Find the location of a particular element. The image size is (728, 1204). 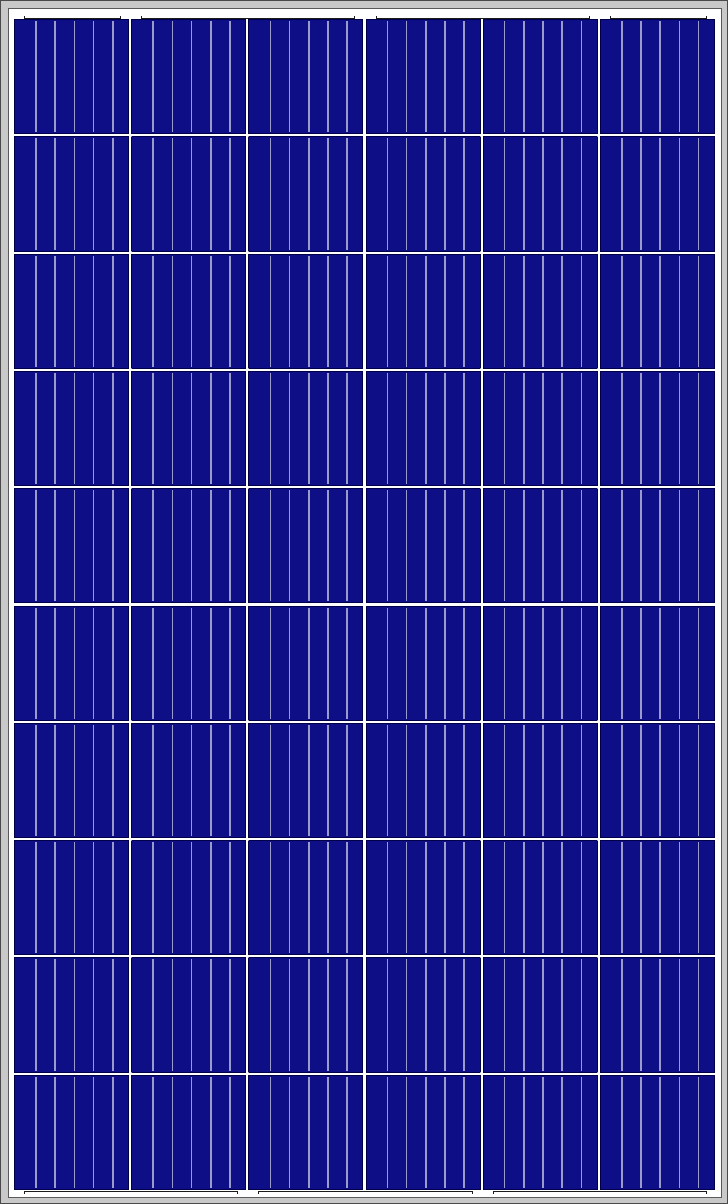

string-ribbon-top is located at coordinates (658, 17).